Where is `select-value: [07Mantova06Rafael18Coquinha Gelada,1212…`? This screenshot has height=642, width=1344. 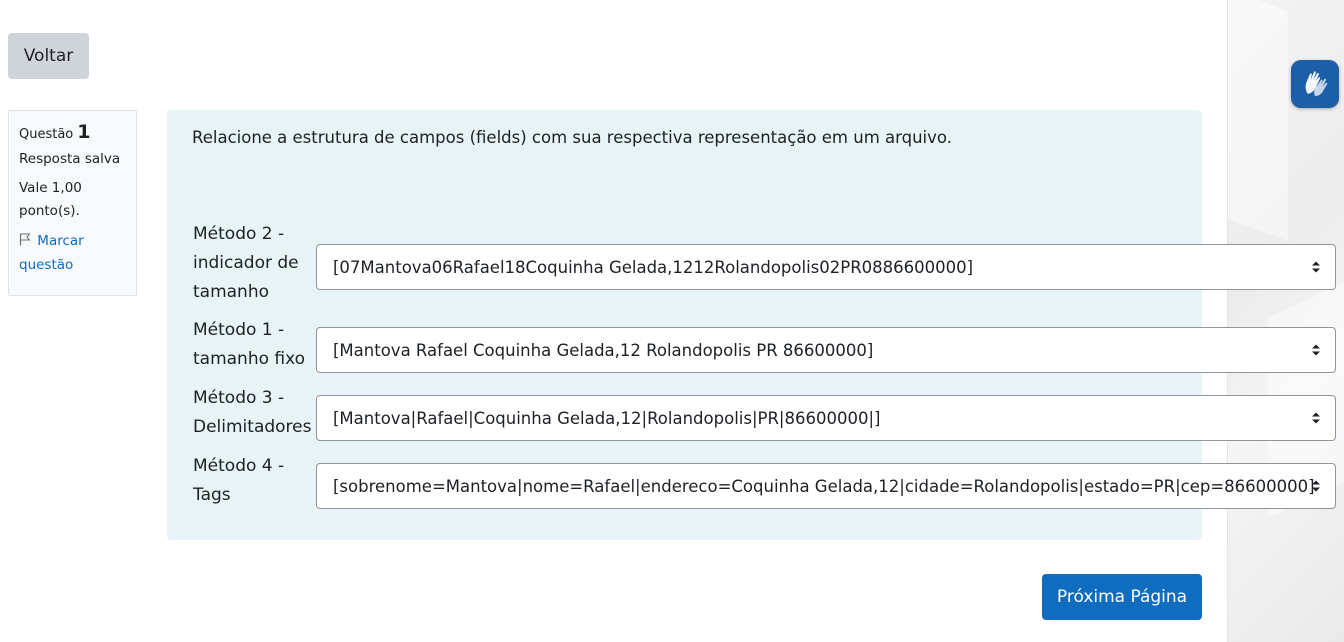
select-value: [07Mantova06Rafael18Coquinha Gelada,1212… is located at coordinates (653, 267).